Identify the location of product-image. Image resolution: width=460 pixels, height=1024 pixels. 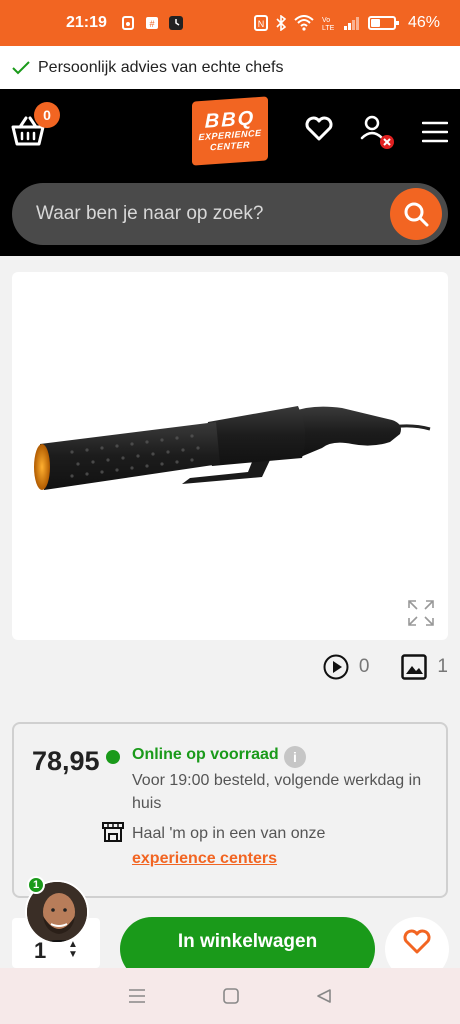
(232, 448).